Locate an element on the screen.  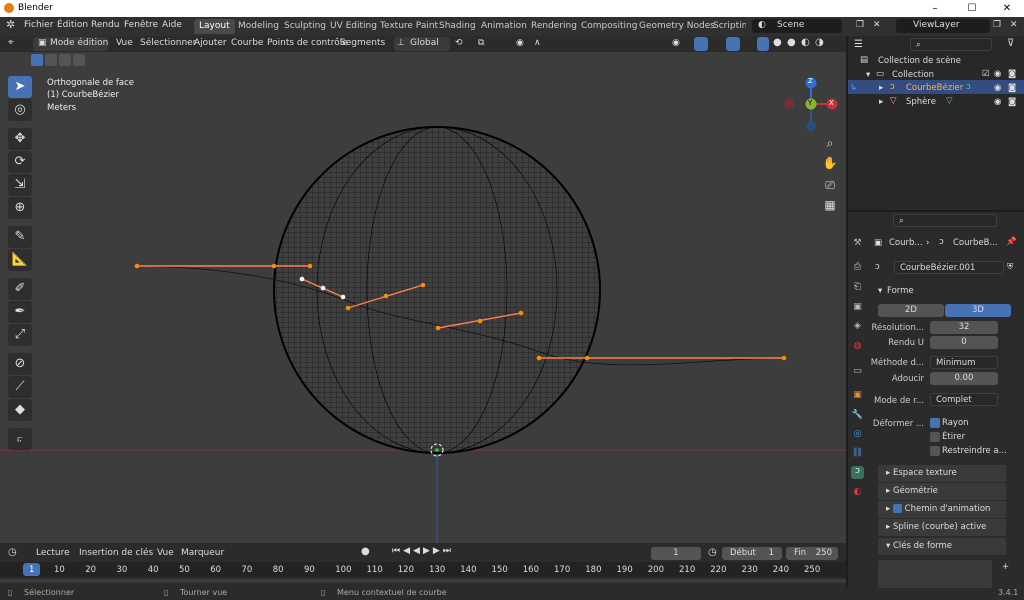
collection-visibility-icon: ◉ is located at coordinates (997, 74).